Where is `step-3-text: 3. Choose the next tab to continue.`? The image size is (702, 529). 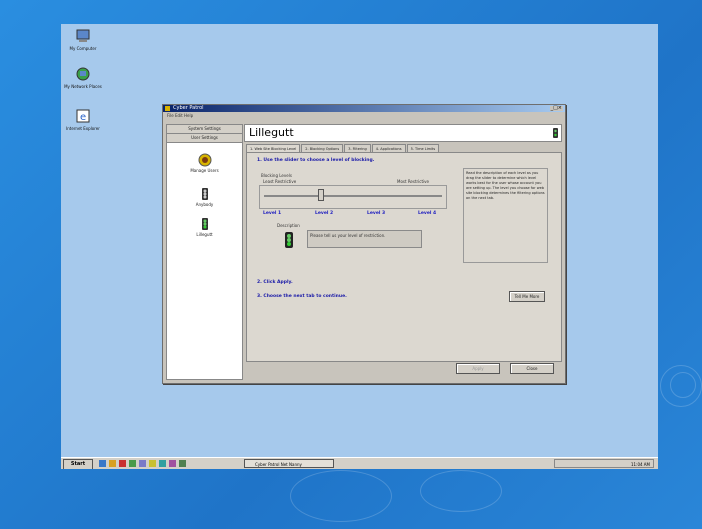 step-3-text: 3. Choose the next tab to continue. is located at coordinates (302, 296).